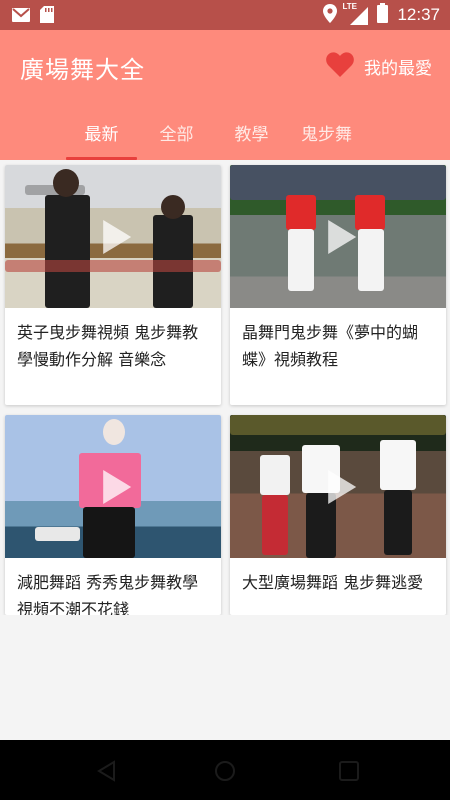 The width and height of the screenshot is (450, 800). Describe the element at coordinates (330, 15) in the screenshot. I see `location-icon` at that location.